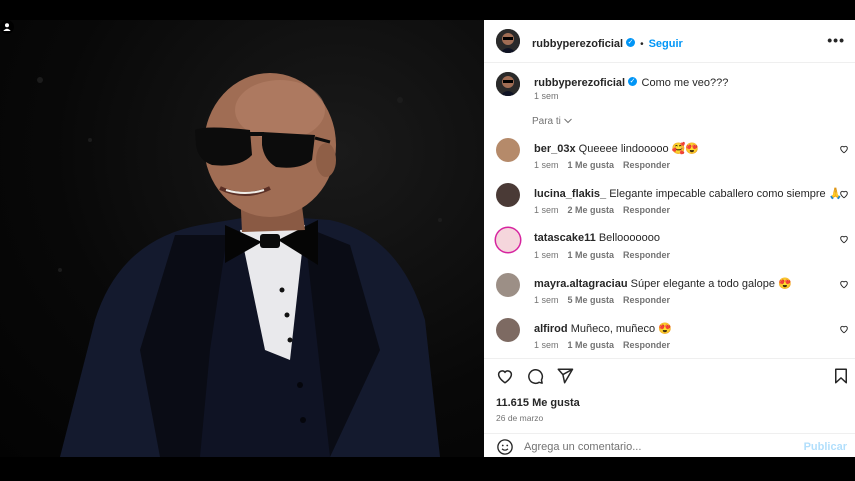  Describe the element at coordinates (669, 408) in the screenshot. I see `post-actions: 11.615 Me gusta 26 de marzo Publicar` at that location.